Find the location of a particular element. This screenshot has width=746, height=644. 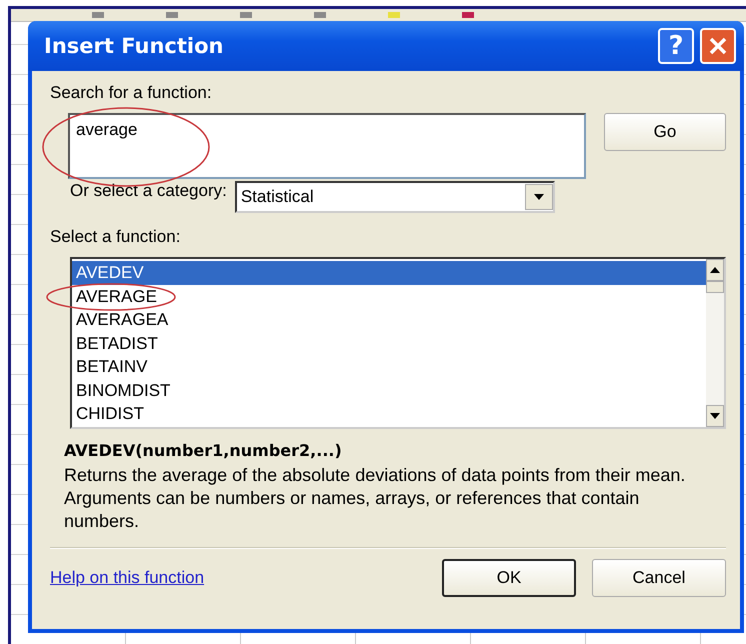

scroll-thumb is located at coordinates (715, 287).